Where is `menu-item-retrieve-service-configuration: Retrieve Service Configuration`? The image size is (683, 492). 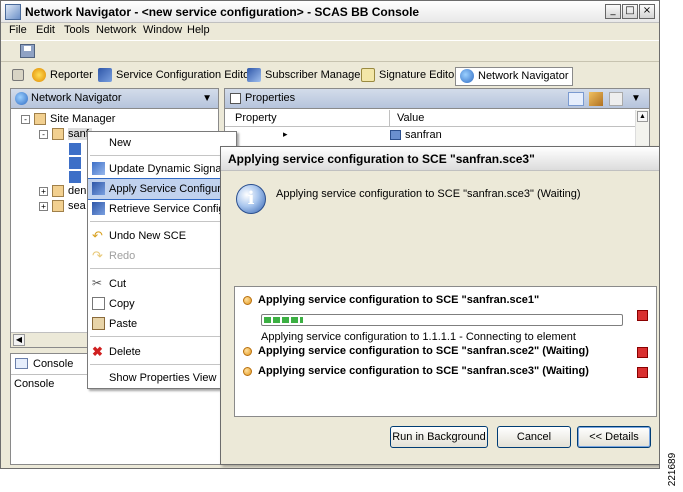
menu-item-retrieve-service-configuration: Retrieve Service Configuration is located at coordinates (162, 209).